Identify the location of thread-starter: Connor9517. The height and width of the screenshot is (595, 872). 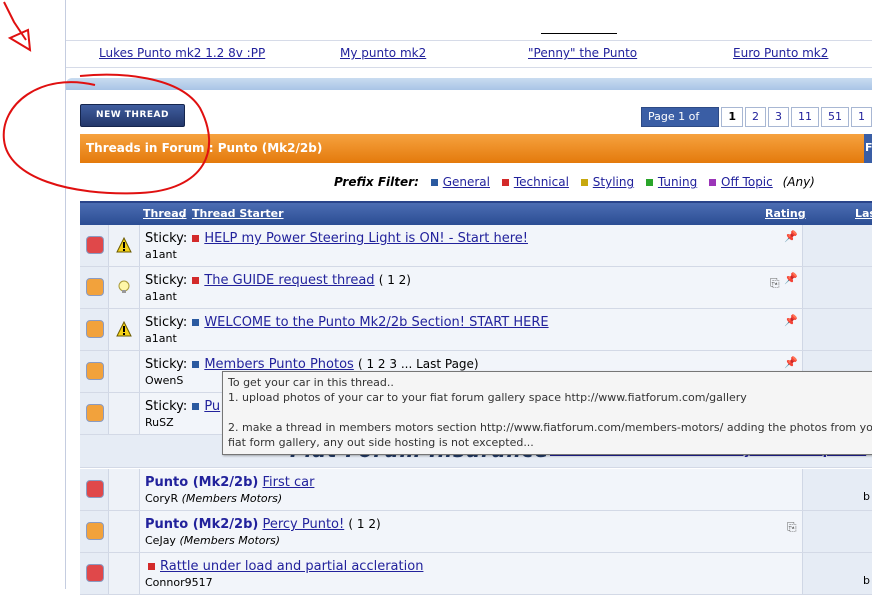
(179, 582).